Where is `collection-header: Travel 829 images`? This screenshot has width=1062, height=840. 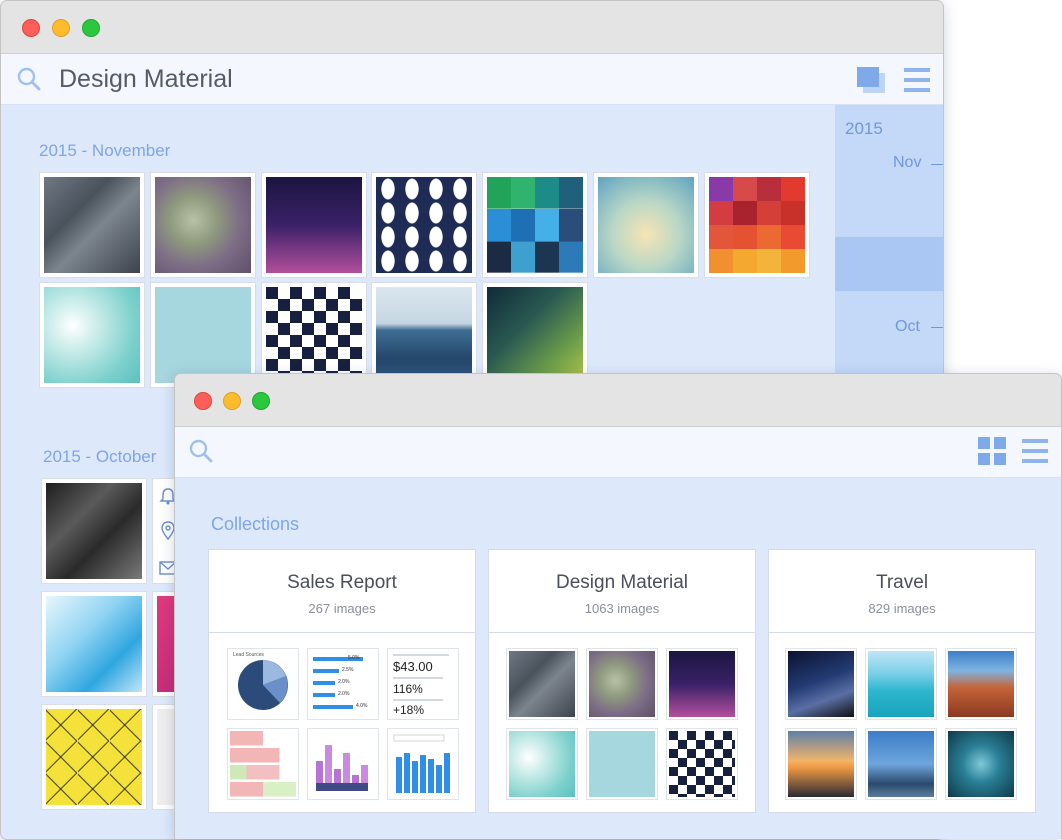
collection-header: Travel 829 images is located at coordinates (902, 591).